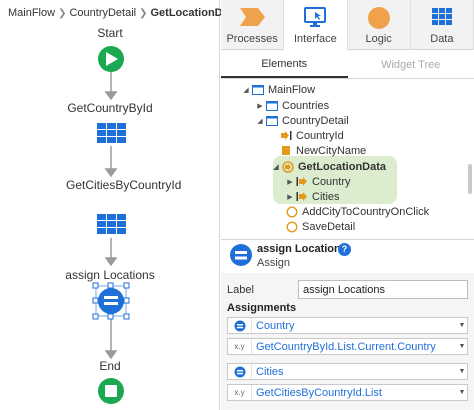 Image resolution: width=474 pixels, height=410 pixels. What do you see at coordinates (441, 16) in the screenshot?
I see `grid-icon` at bounding box center [441, 16].